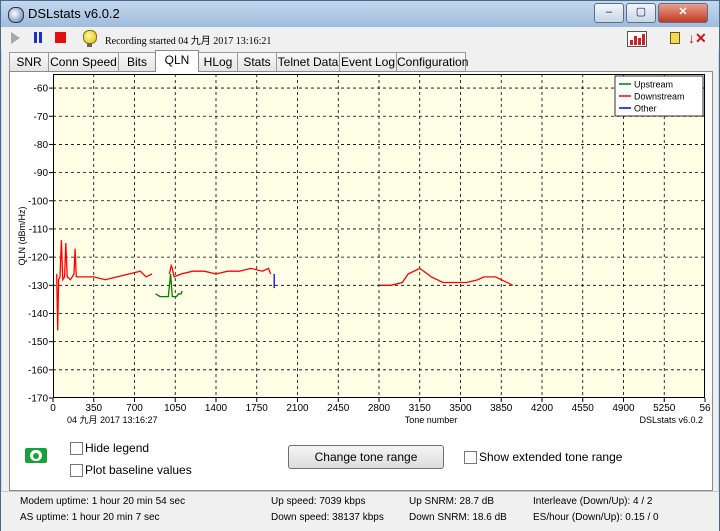 The image size is (720, 531). Describe the element at coordinates (38, 399) in the screenshot. I see `y-tick-label: -170` at that location.